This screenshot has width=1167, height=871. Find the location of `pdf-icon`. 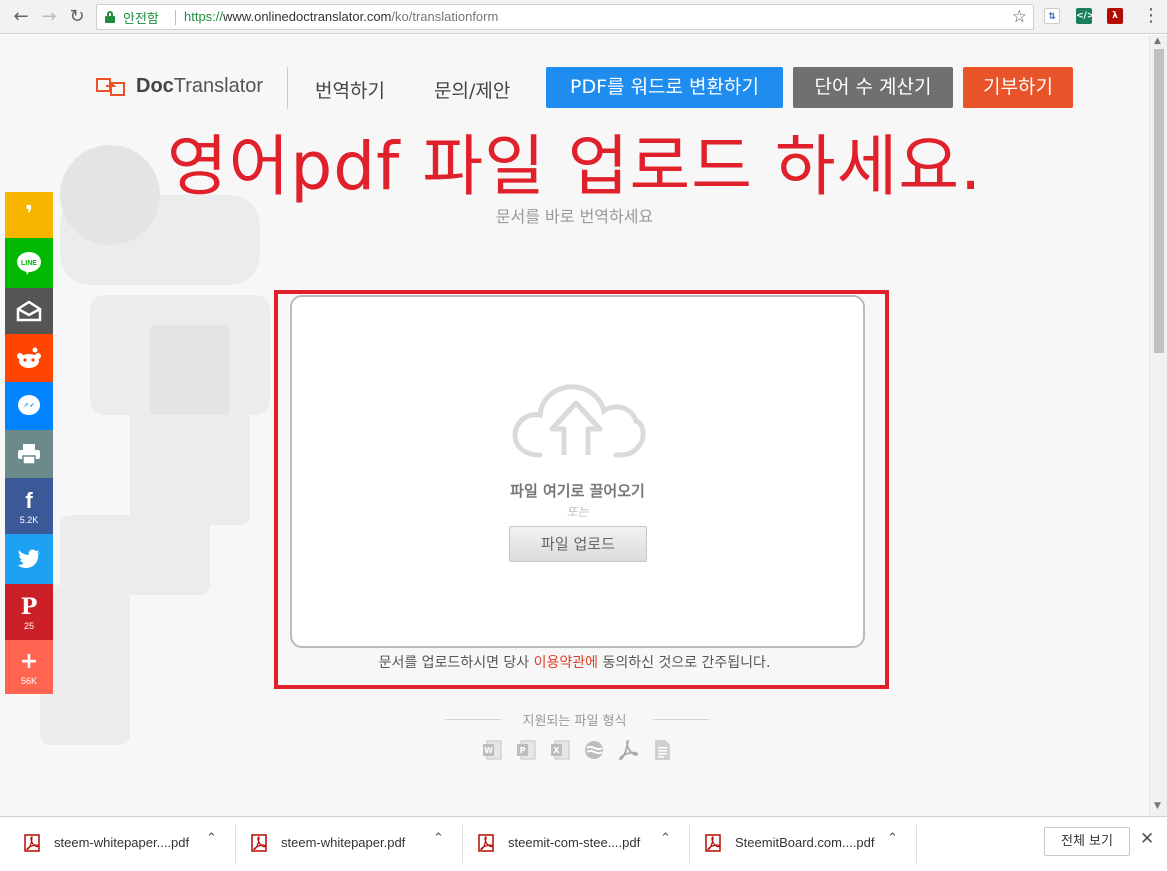

pdf-icon is located at coordinates (628, 750).